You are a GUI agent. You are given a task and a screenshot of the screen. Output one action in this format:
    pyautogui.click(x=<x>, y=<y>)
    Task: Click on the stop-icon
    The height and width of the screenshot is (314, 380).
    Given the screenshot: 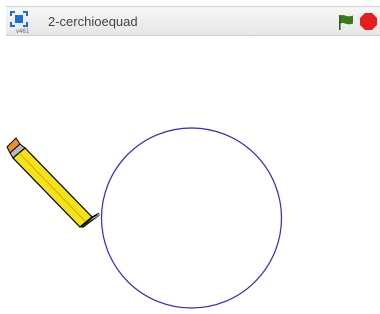 What is the action you would take?
    pyautogui.click(x=368, y=21)
    